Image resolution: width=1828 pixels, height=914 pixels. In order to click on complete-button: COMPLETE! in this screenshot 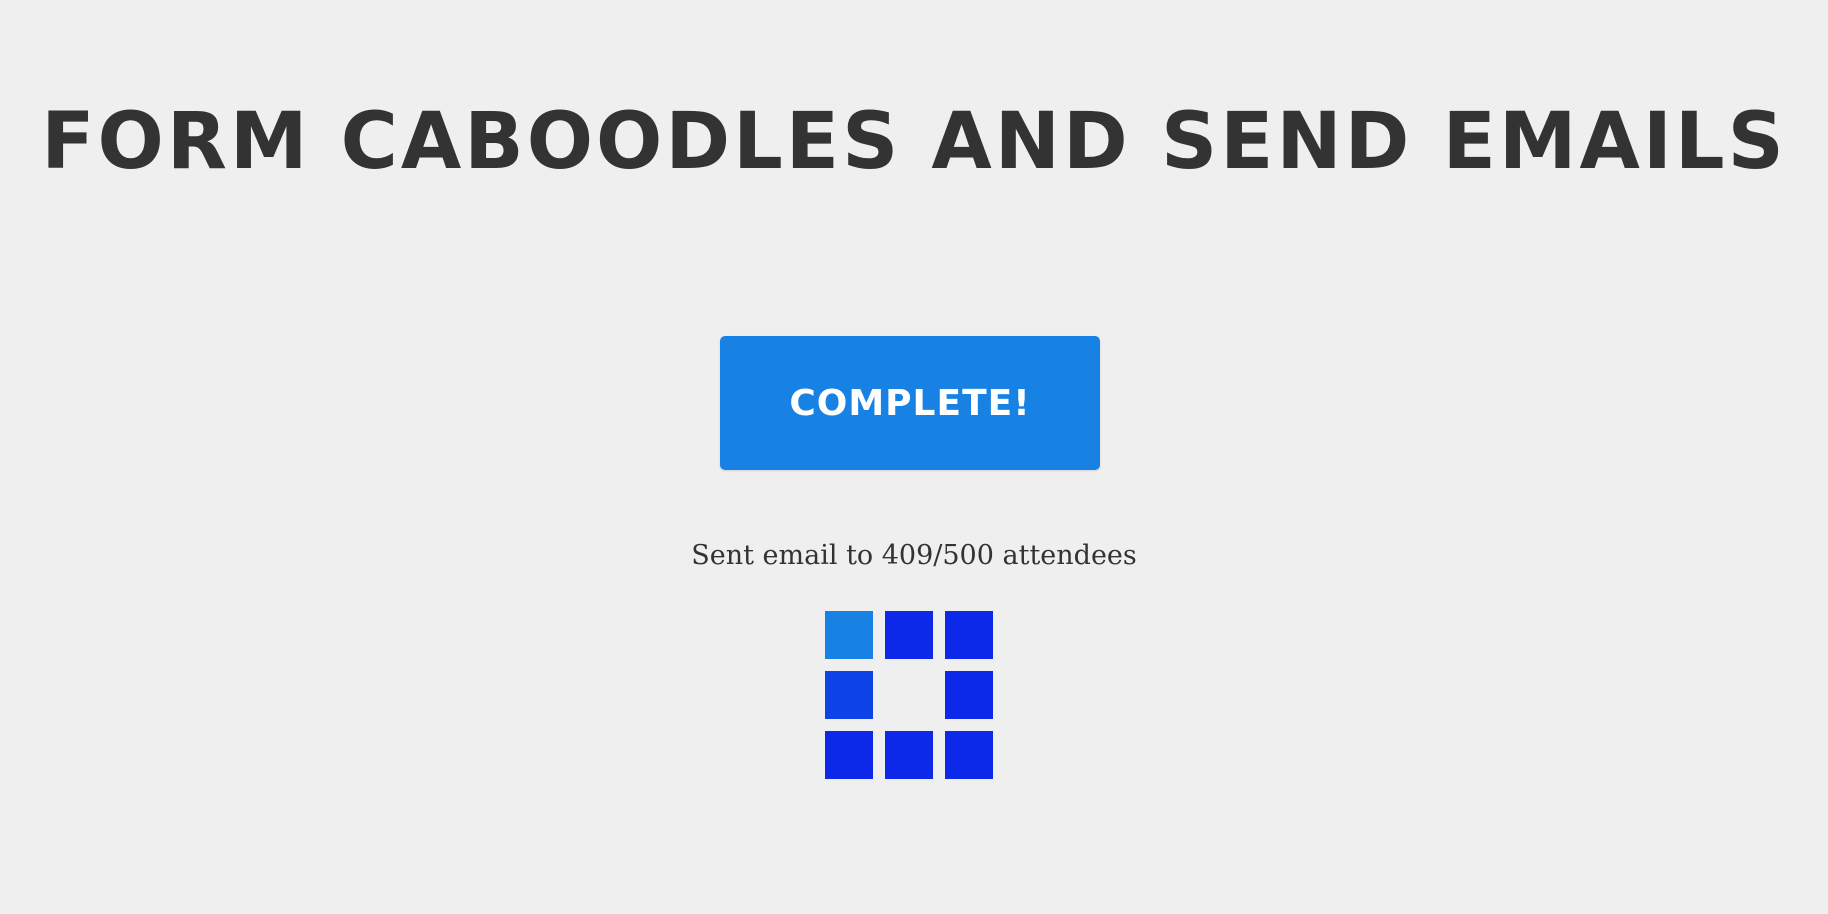, I will do `click(910, 403)`.